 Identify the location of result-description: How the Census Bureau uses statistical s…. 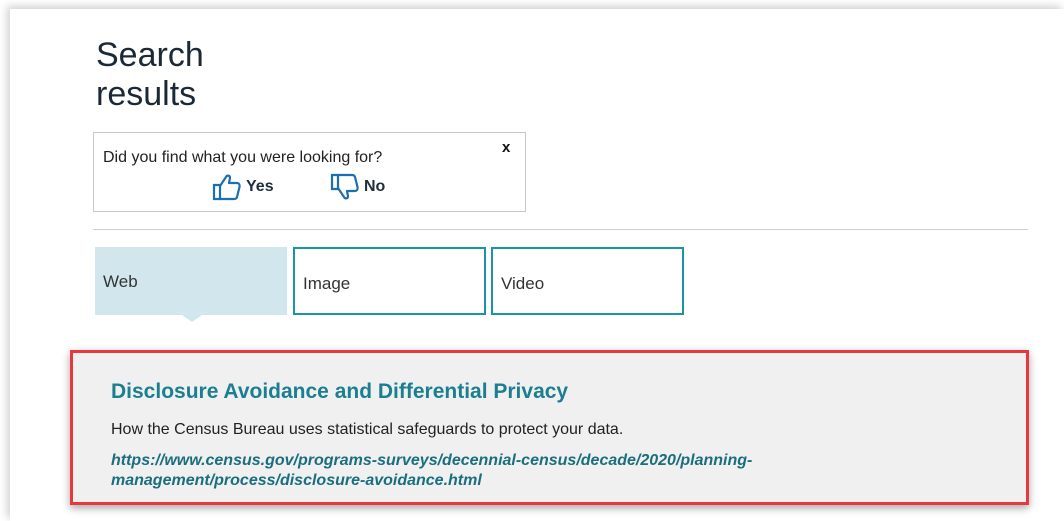
(367, 429).